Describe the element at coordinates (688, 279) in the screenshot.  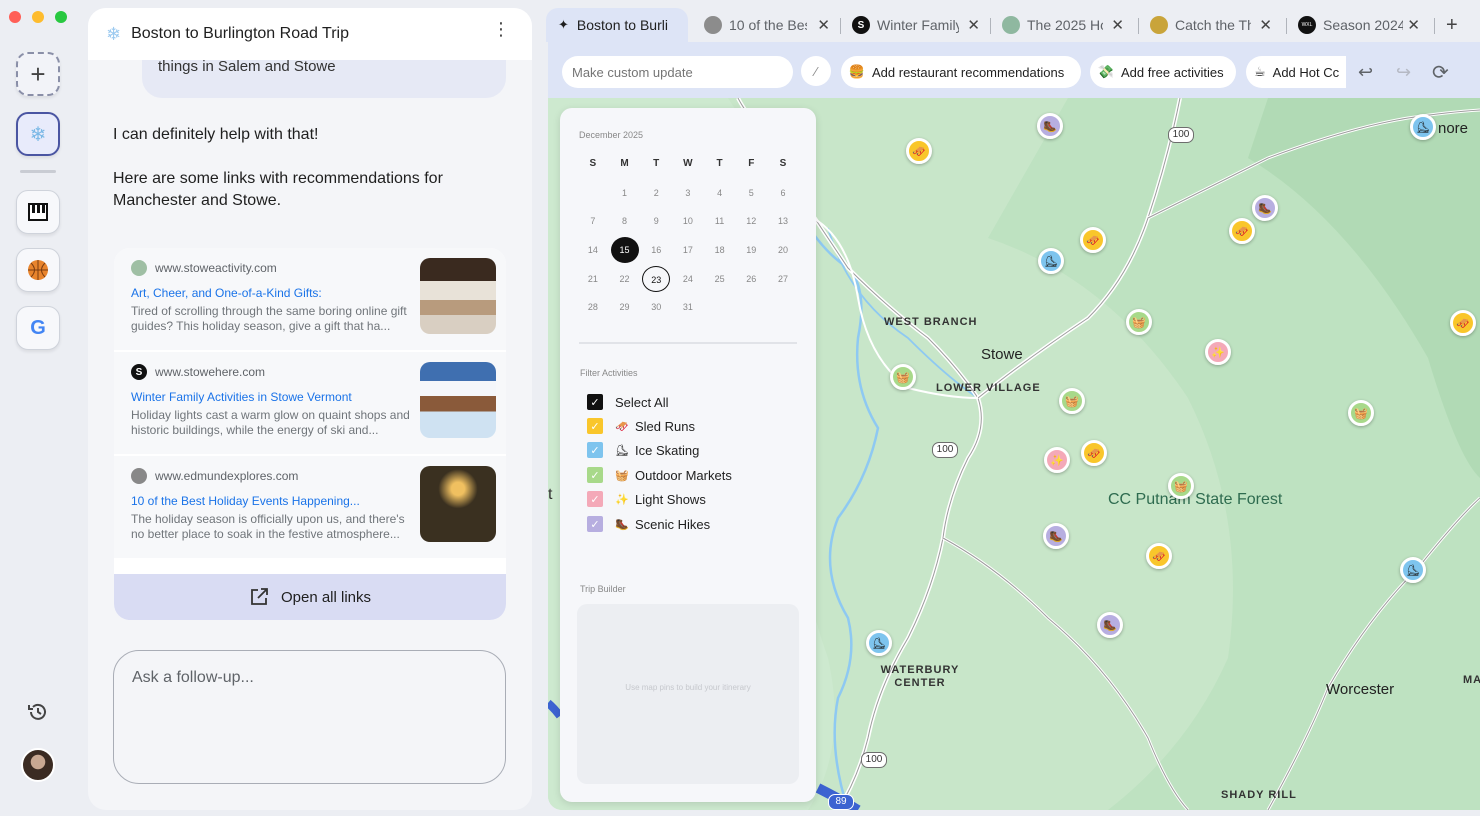
I see `calendar-day: 24` at that location.